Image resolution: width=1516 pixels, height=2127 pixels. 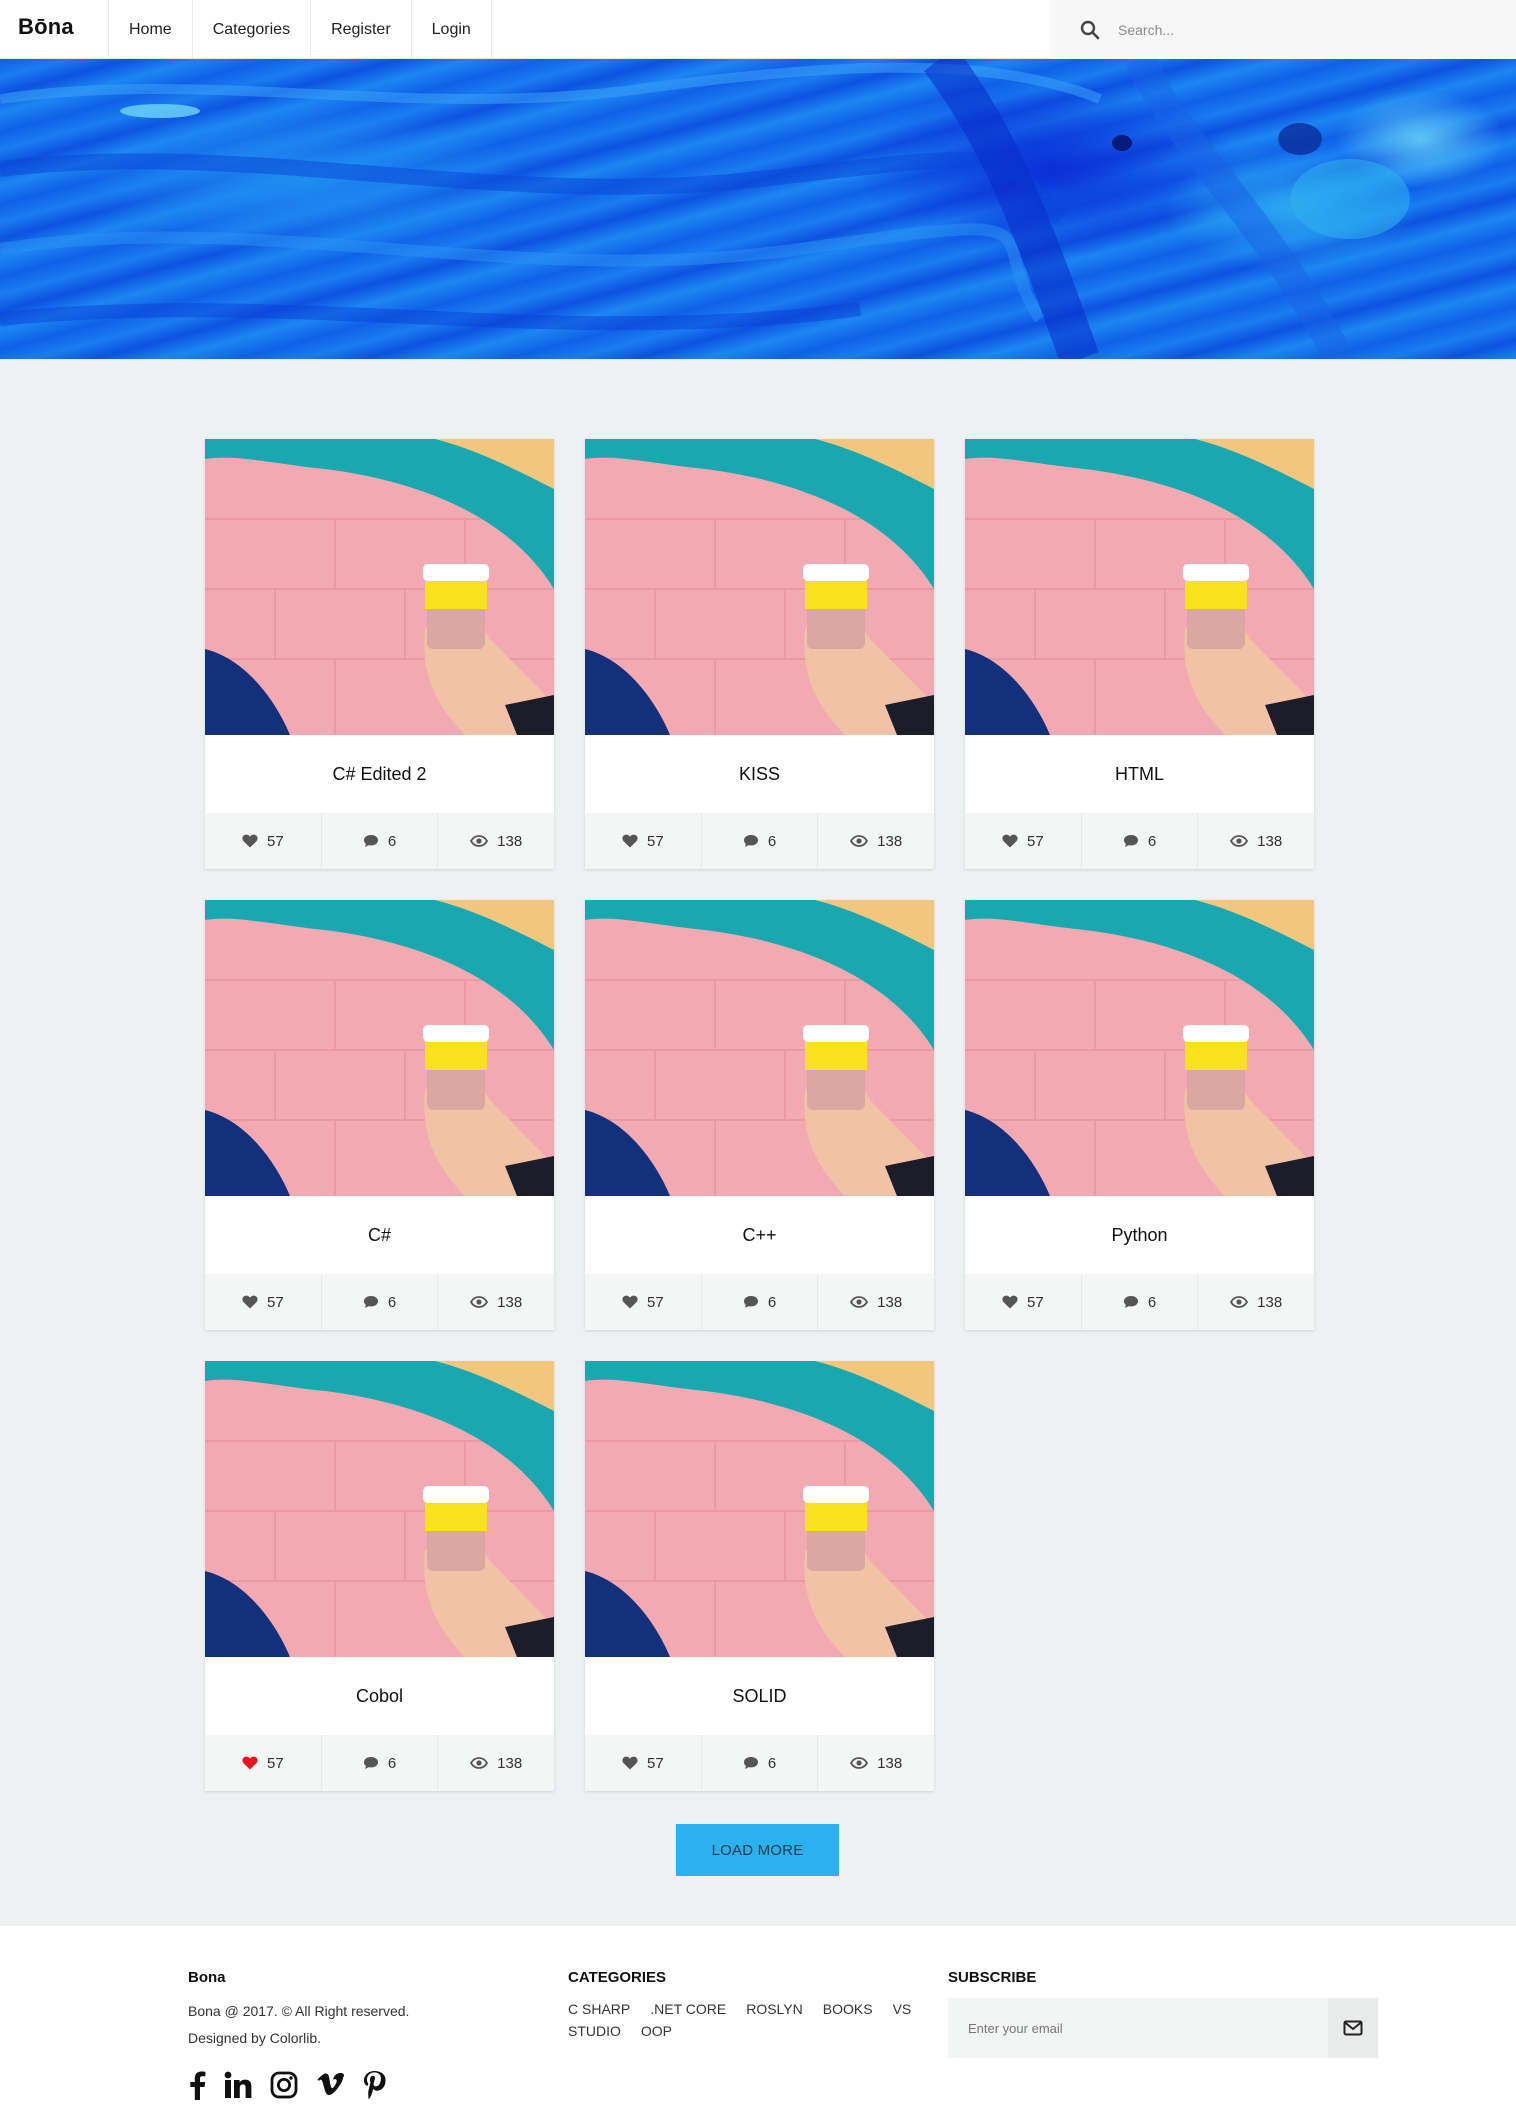 I want to click on post-card: HTML 57 6 138, so click(x=1139, y=654).